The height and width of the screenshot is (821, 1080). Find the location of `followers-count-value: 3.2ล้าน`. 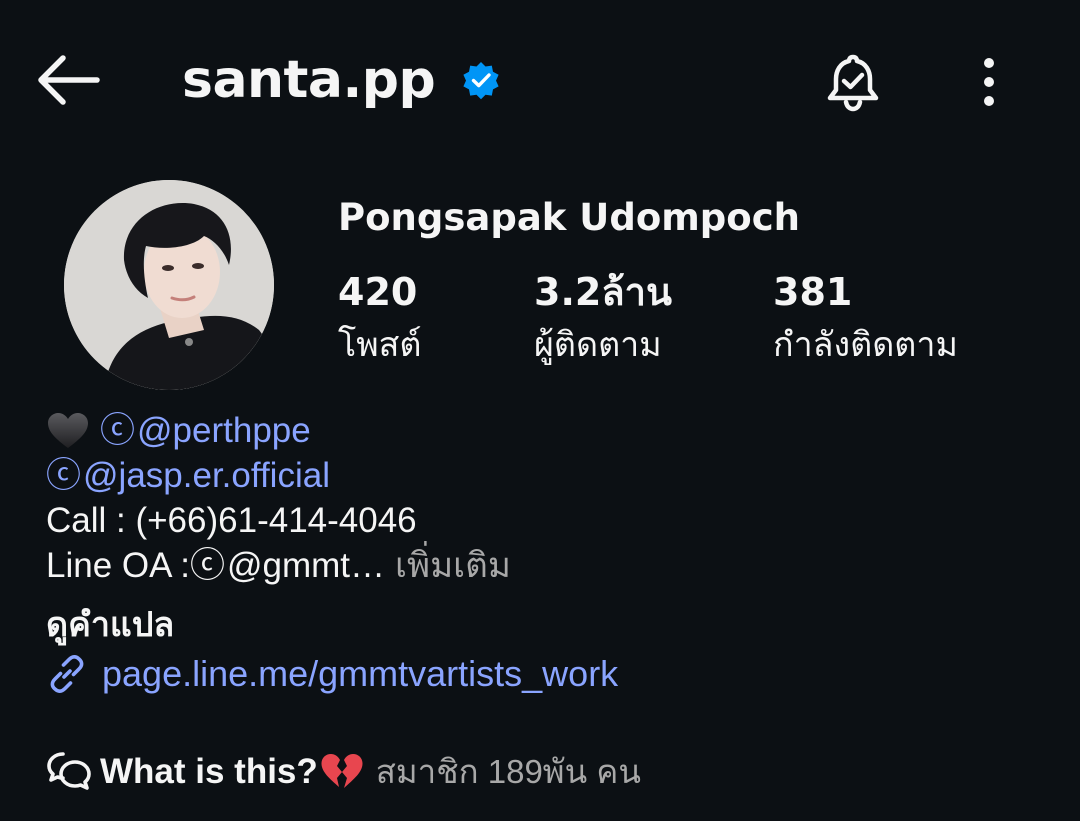

followers-count-value: 3.2ล้าน is located at coordinates (603, 292).